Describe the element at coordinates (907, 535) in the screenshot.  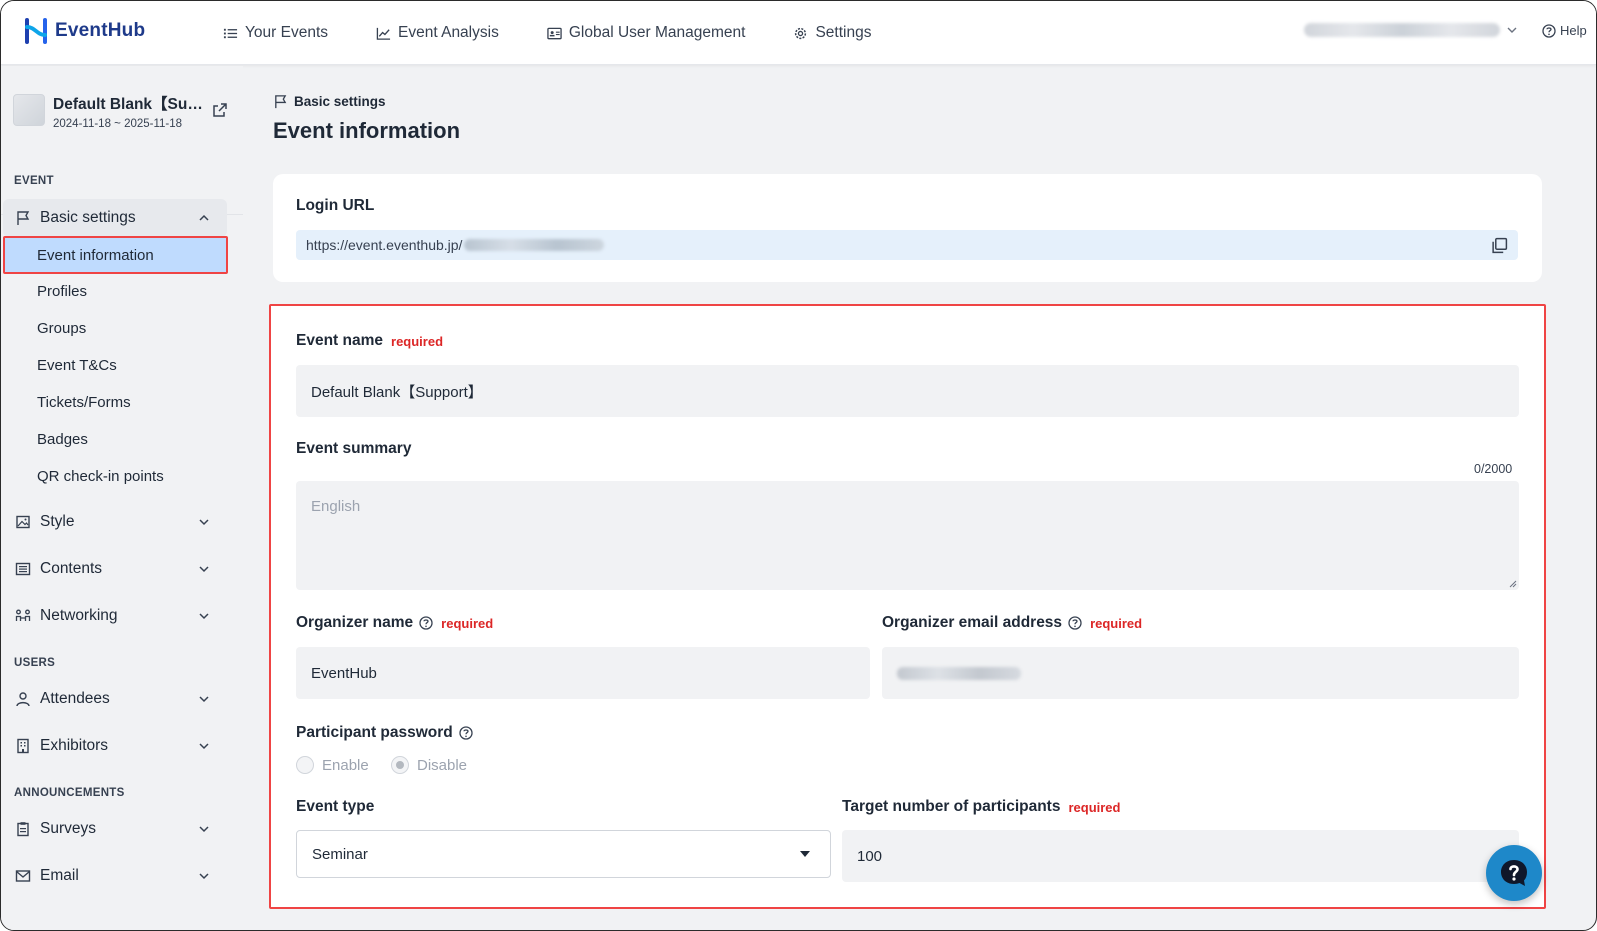
I see `event-summary-textarea: English` at that location.